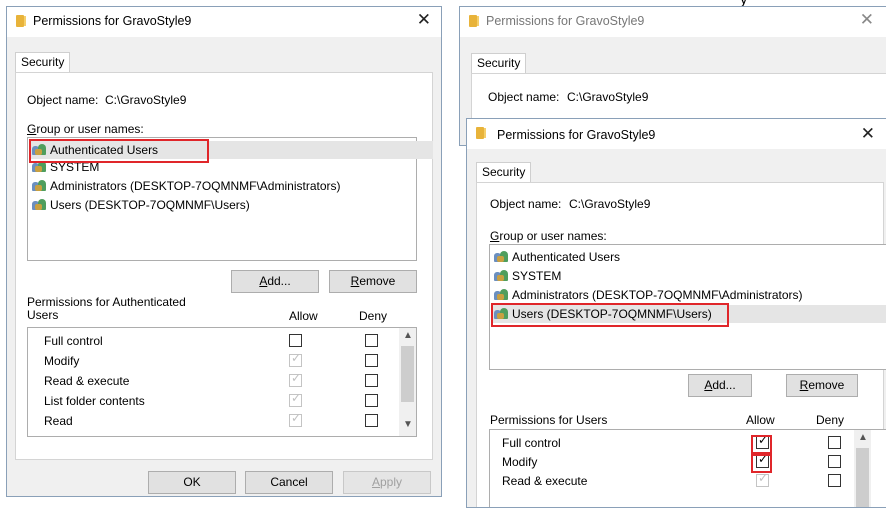 This screenshot has height=508, width=886. I want to click on ok-button: OK, so click(192, 482).